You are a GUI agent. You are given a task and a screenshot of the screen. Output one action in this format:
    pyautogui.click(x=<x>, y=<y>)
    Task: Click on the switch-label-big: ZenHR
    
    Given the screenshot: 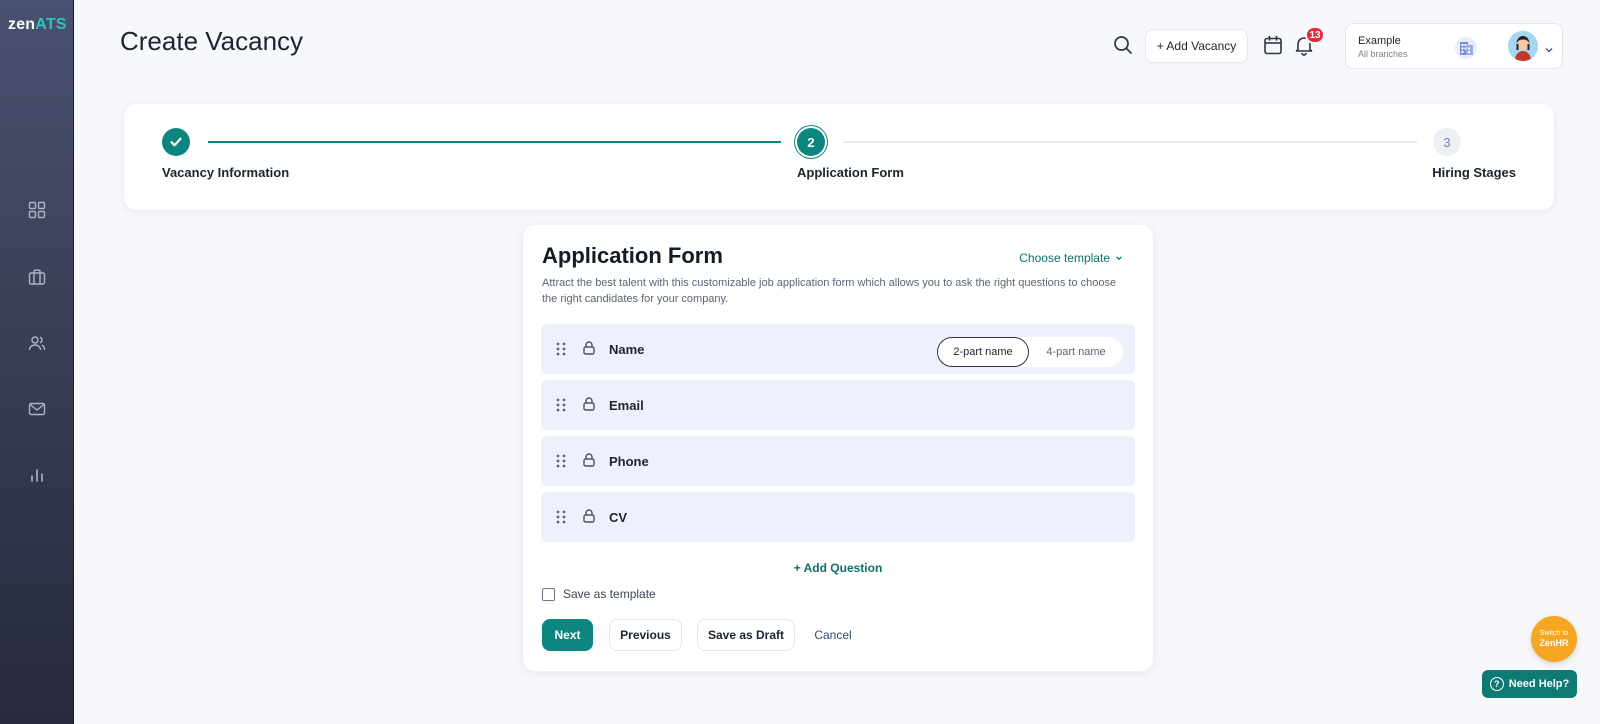 What is the action you would take?
    pyautogui.click(x=1554, y=643)
    